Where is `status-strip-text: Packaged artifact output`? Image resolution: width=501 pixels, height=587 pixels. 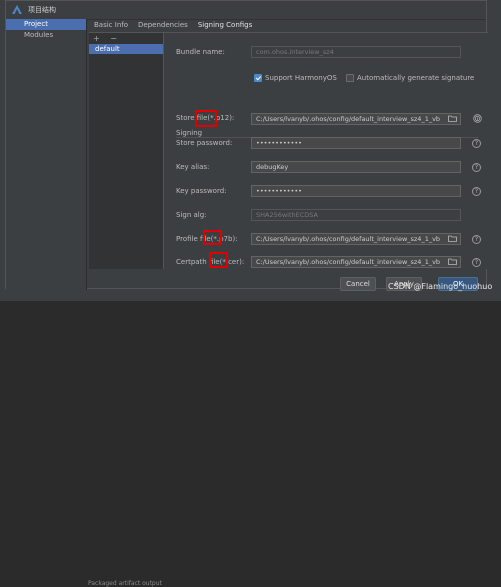
status-strip-text: Packaged artifact output is located at coordinates (125, 583).